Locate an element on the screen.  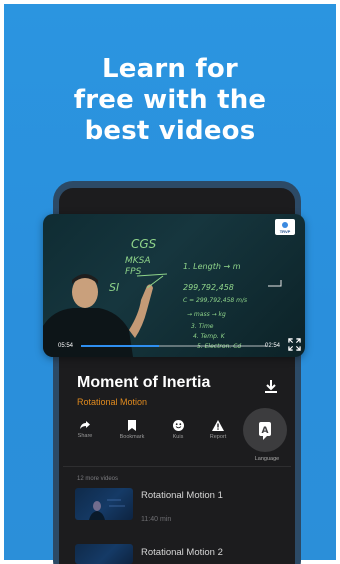
fullscreen-icon is located at coordinates (294, 344).